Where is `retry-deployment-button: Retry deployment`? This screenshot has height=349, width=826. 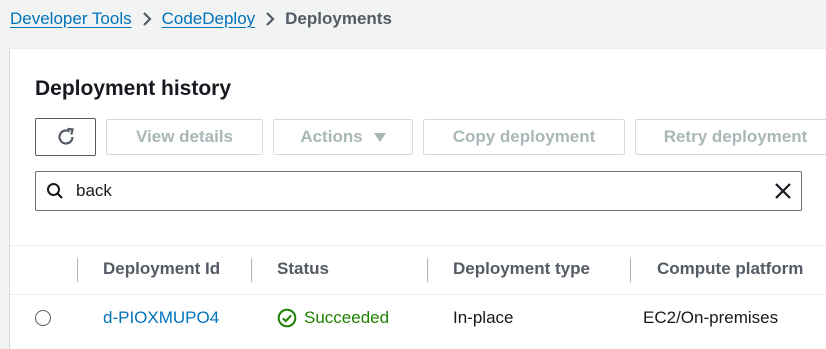
retry-deployment-button: Retry deployment is located at coordinates (730, 137).